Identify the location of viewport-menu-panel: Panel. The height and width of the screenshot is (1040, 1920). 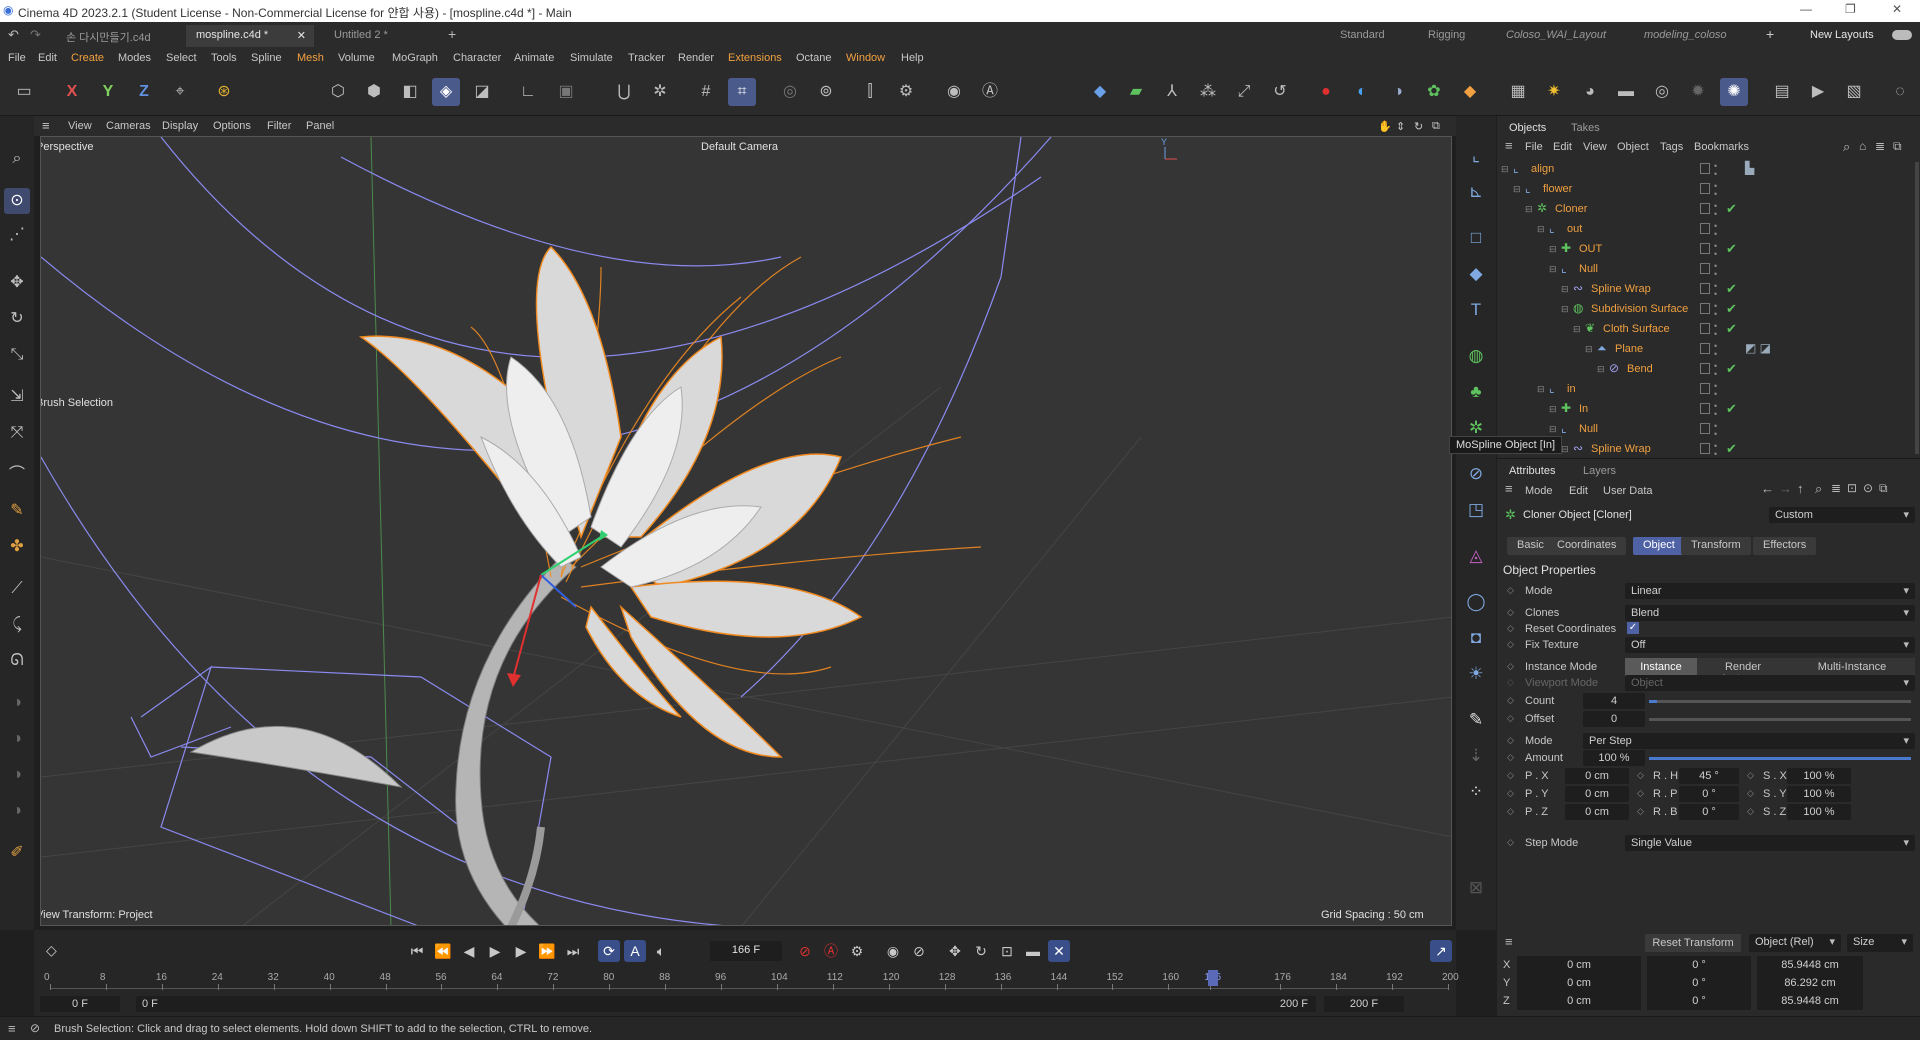
(320, 126).